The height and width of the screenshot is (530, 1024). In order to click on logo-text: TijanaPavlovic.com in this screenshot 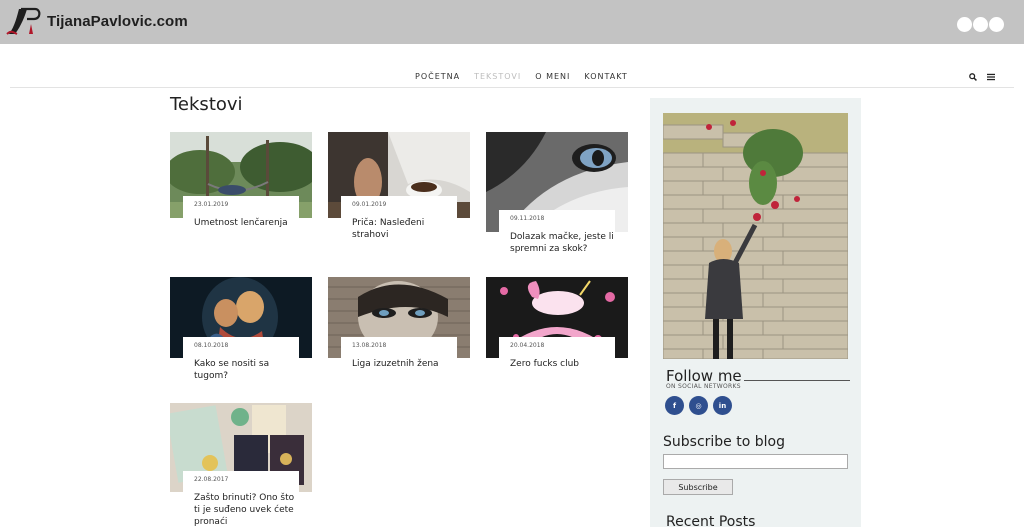, I will do `click(117, 21)`.